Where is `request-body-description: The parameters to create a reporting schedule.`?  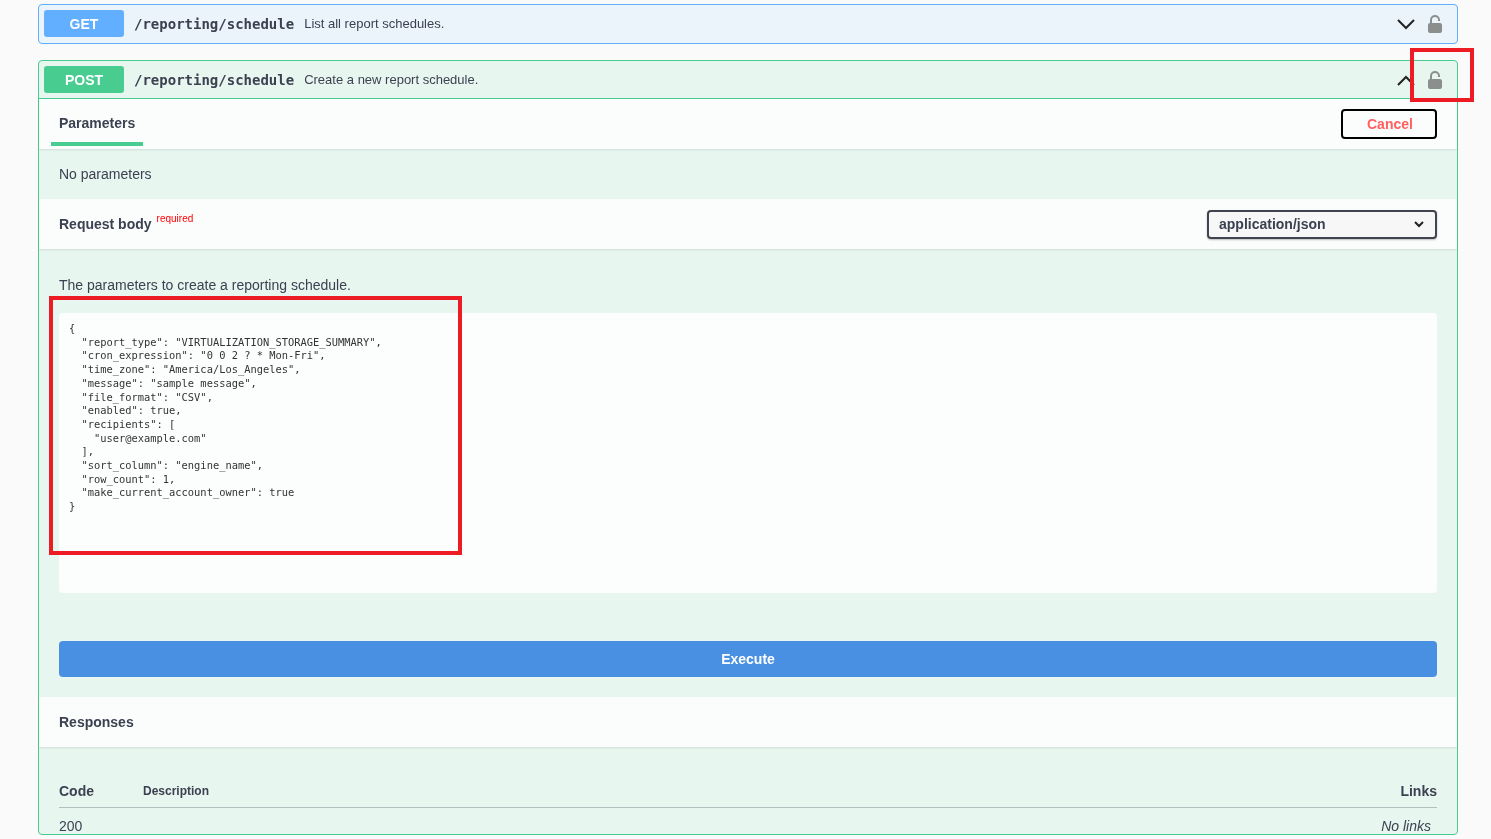 request-body-description: The parameters to create a reporting schedule. is located at coordinates (205, 285).